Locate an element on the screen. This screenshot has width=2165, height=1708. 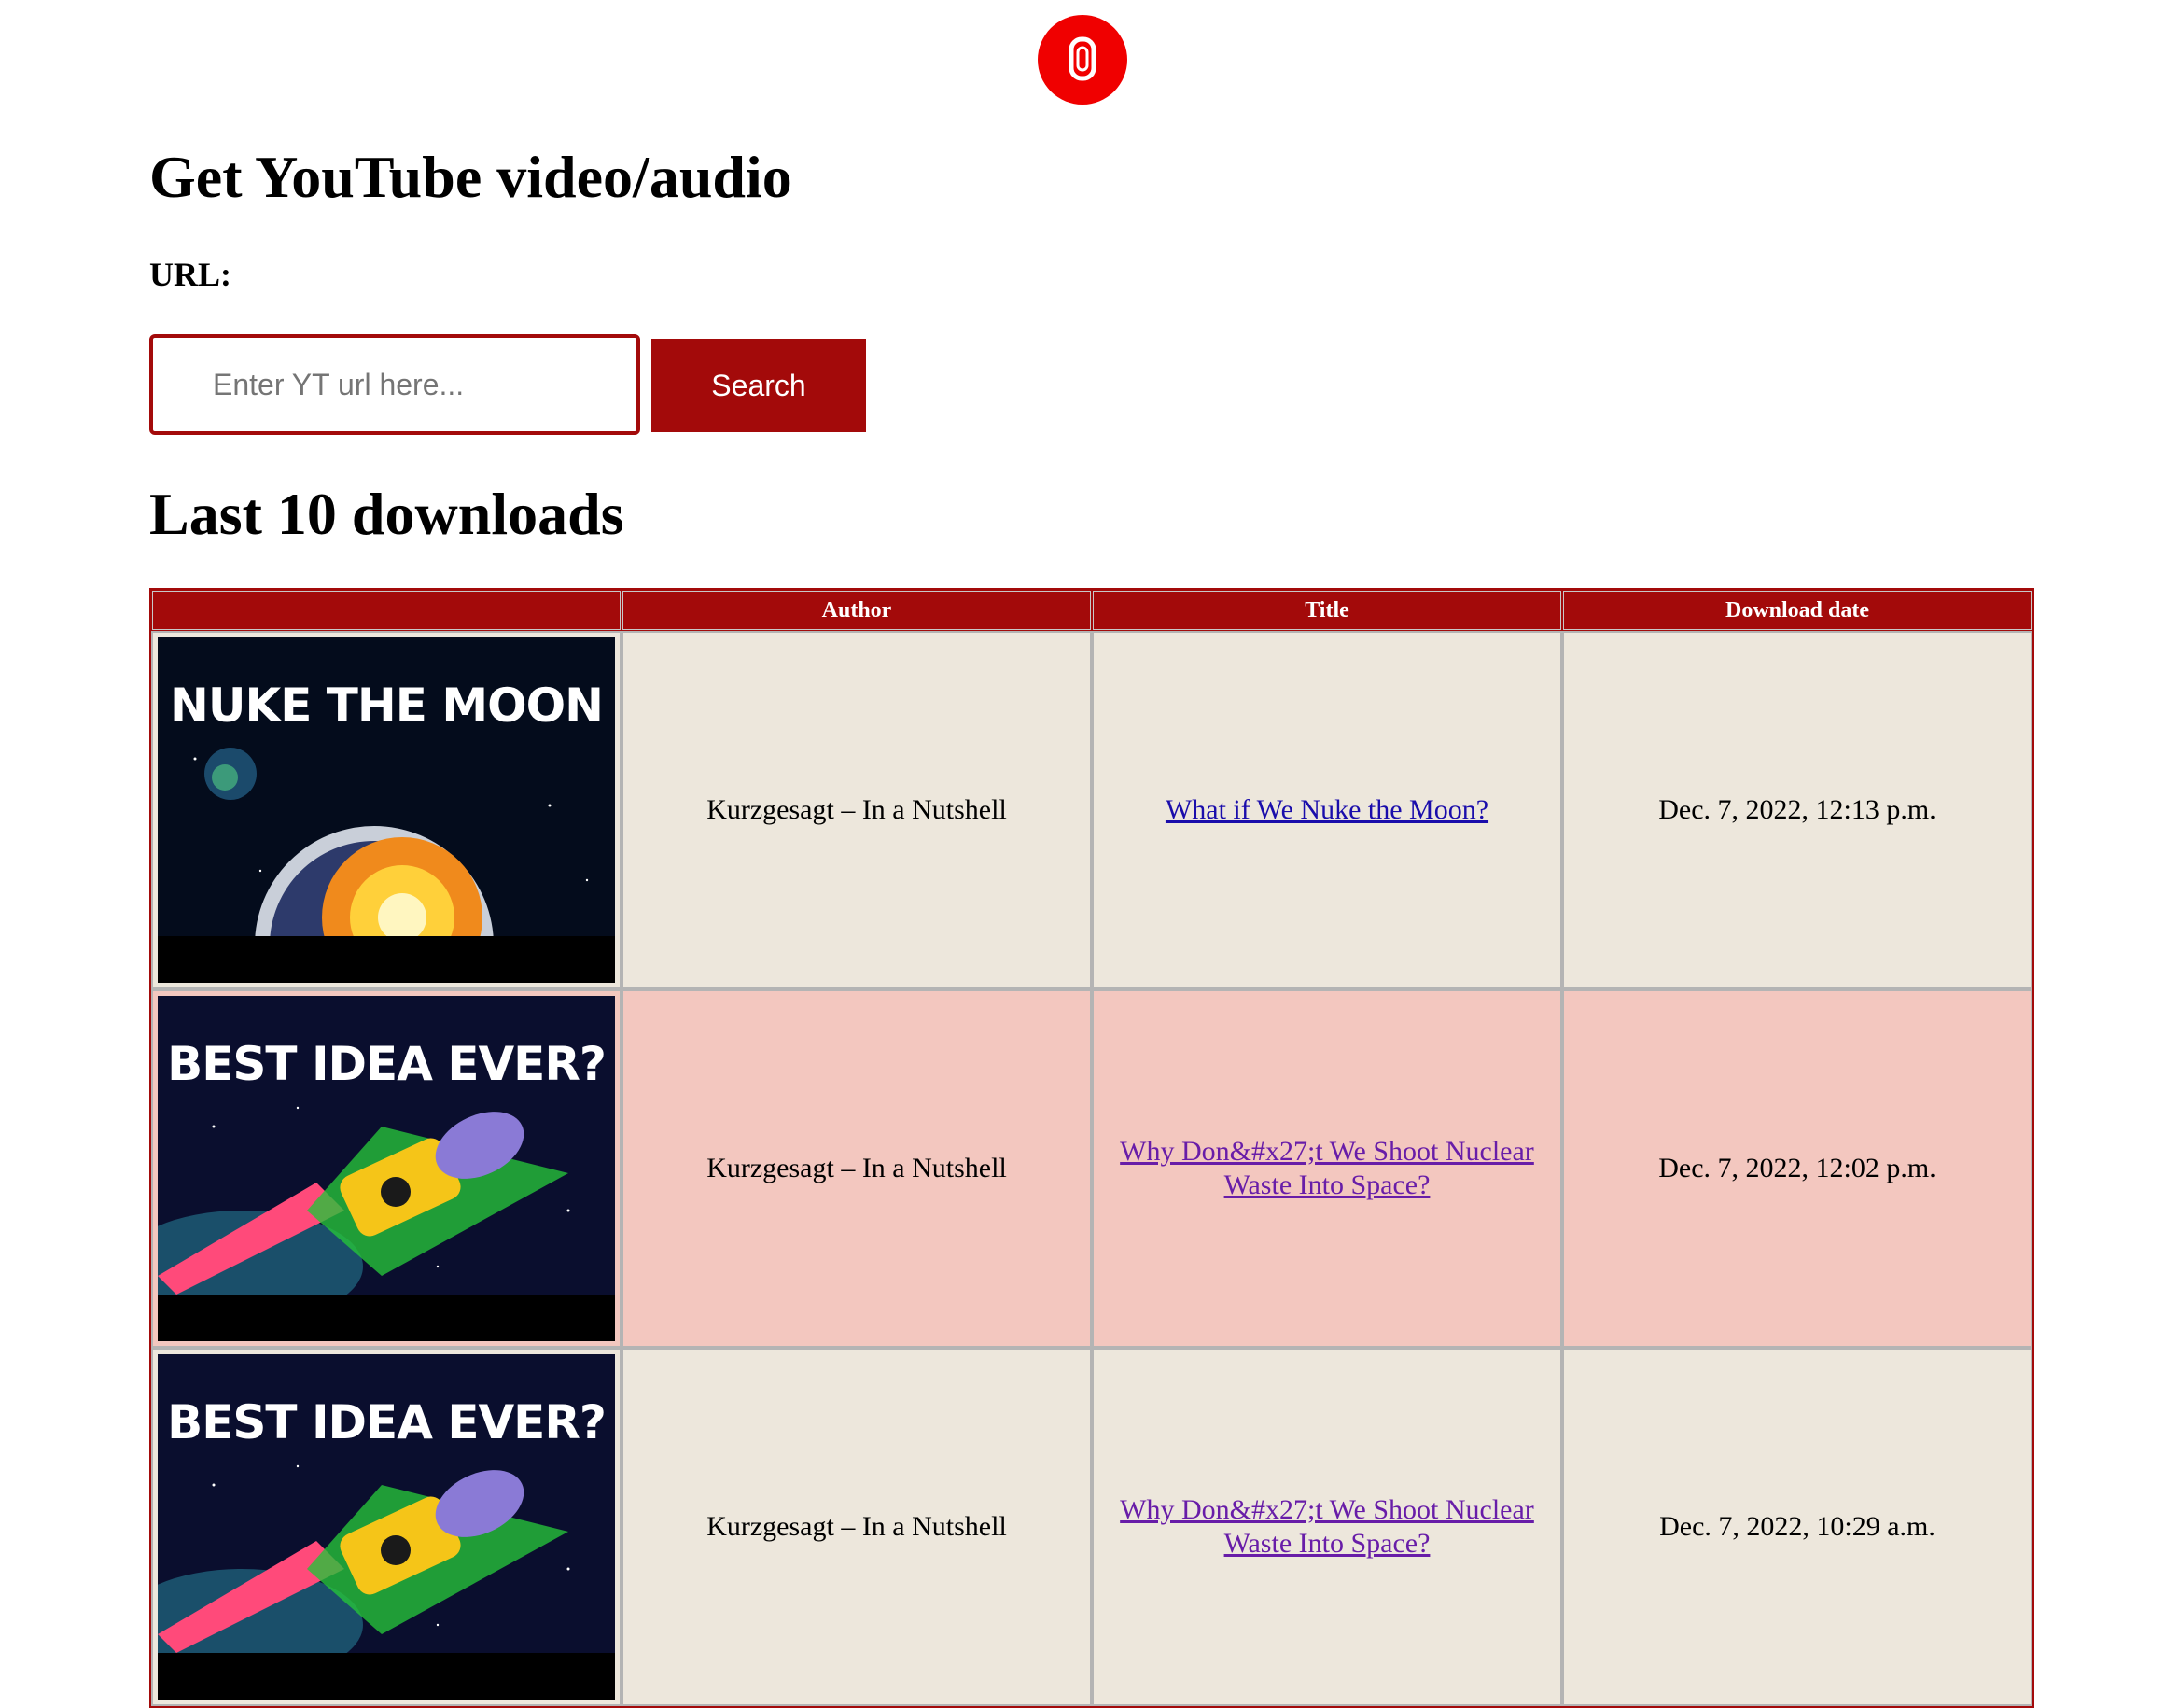
thumbnail-cell: NUKE THE MOON is located at coordinates (386, 810).